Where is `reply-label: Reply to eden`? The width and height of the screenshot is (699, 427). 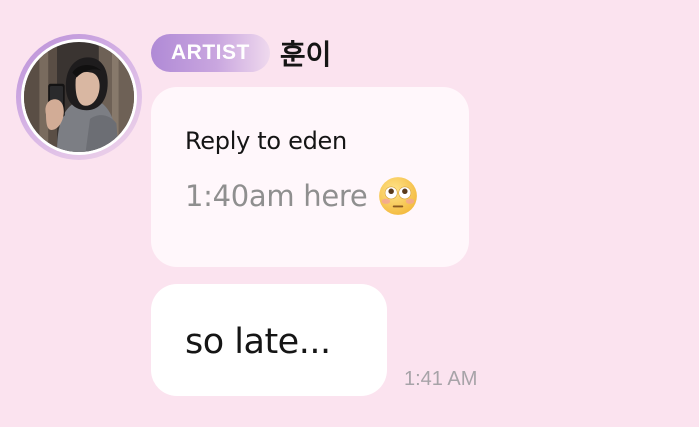
reply-label: Reply to eden is located at coordinates (266, 141).